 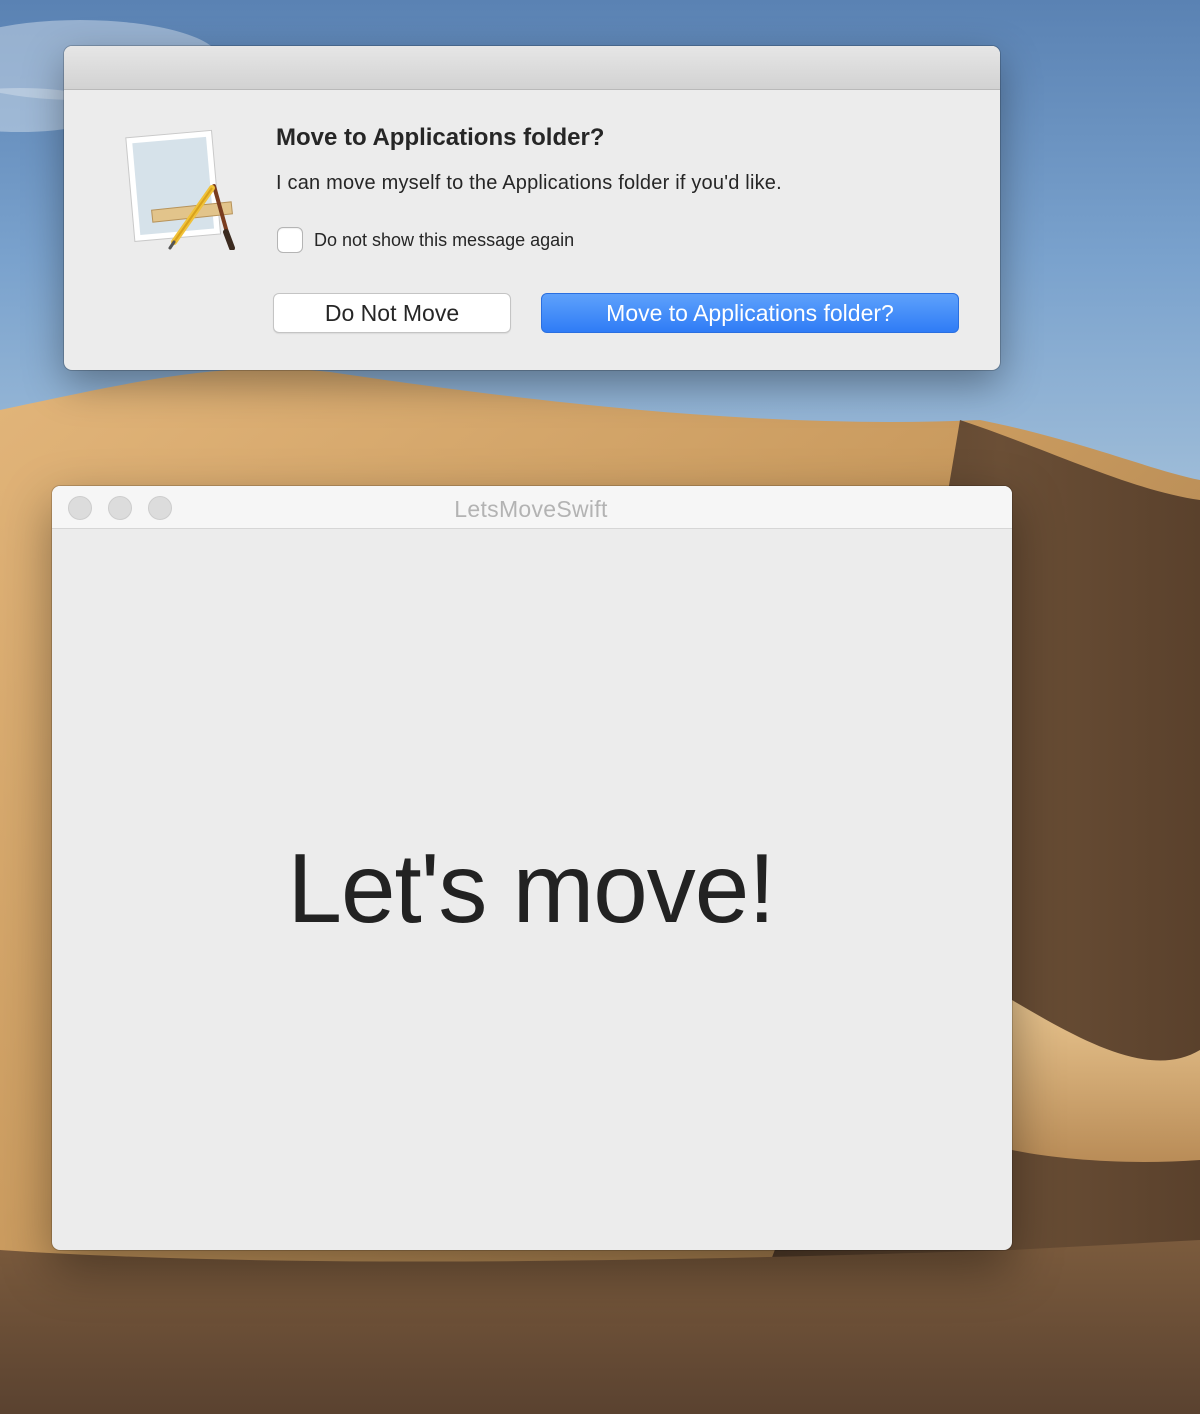 I want to click on content-label: Let's move!, so click(x=531, y=888).